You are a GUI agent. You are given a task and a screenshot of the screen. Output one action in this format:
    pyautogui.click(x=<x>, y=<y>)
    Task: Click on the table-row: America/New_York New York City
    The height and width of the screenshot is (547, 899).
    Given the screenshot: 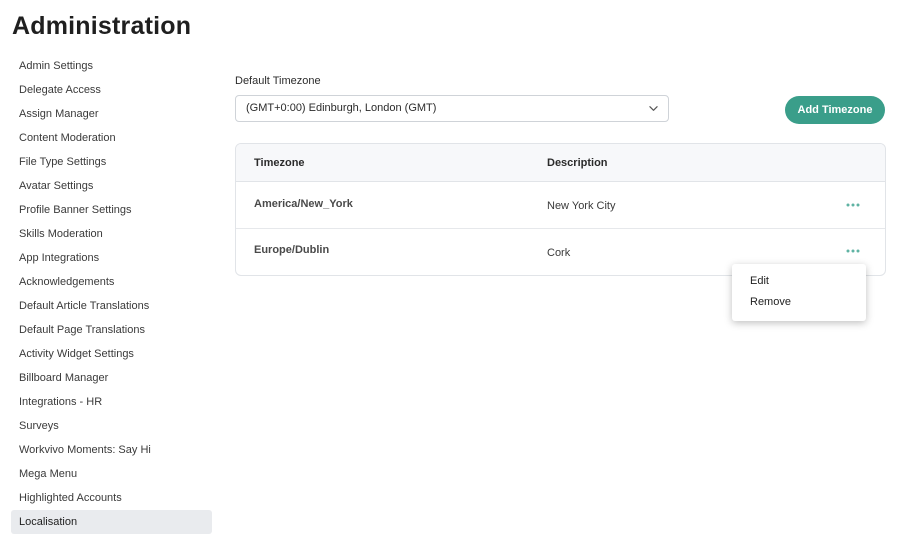 What is the action you would take?
    pyautogui.click(x=560, y=205)
    